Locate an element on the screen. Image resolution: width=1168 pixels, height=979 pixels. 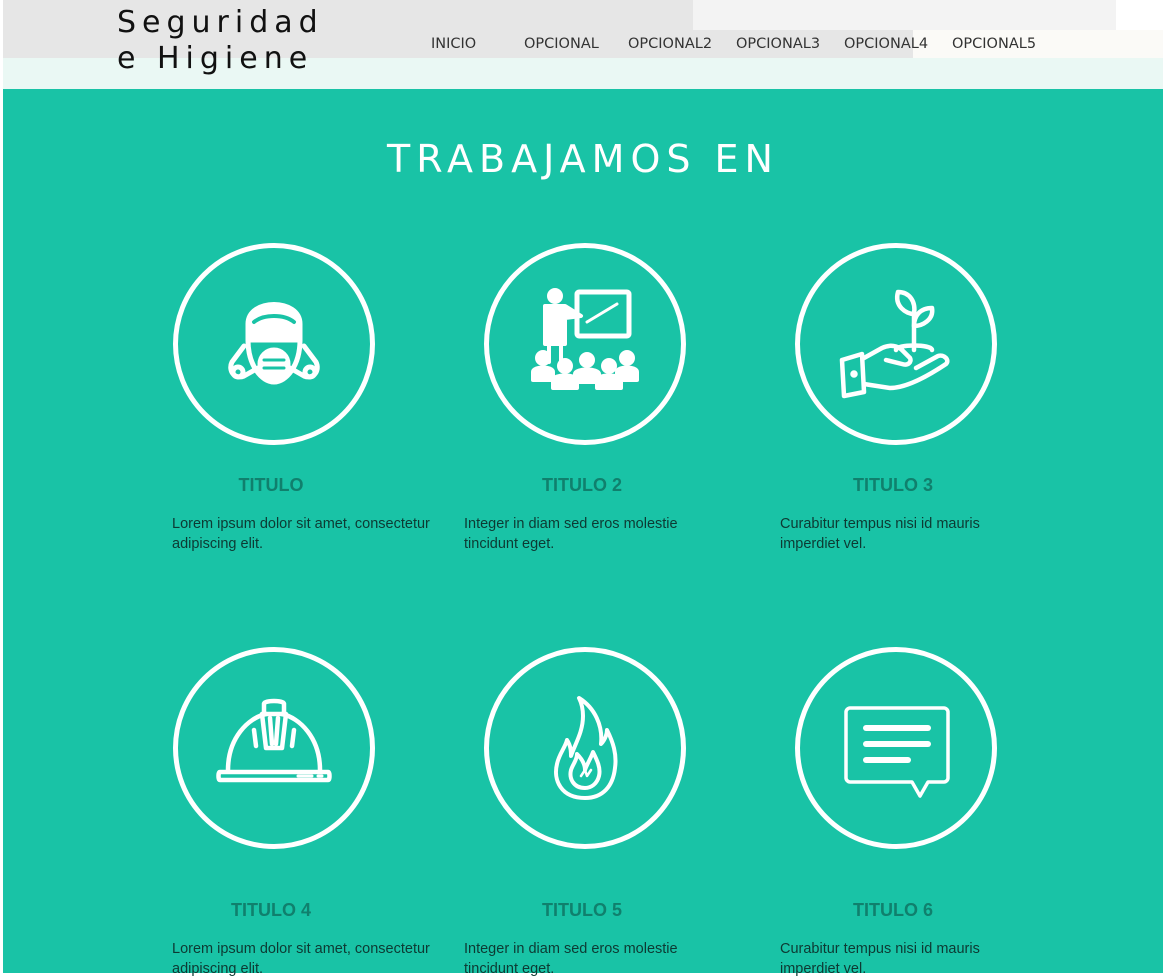
message-icon is located at coordinates (896, 748).